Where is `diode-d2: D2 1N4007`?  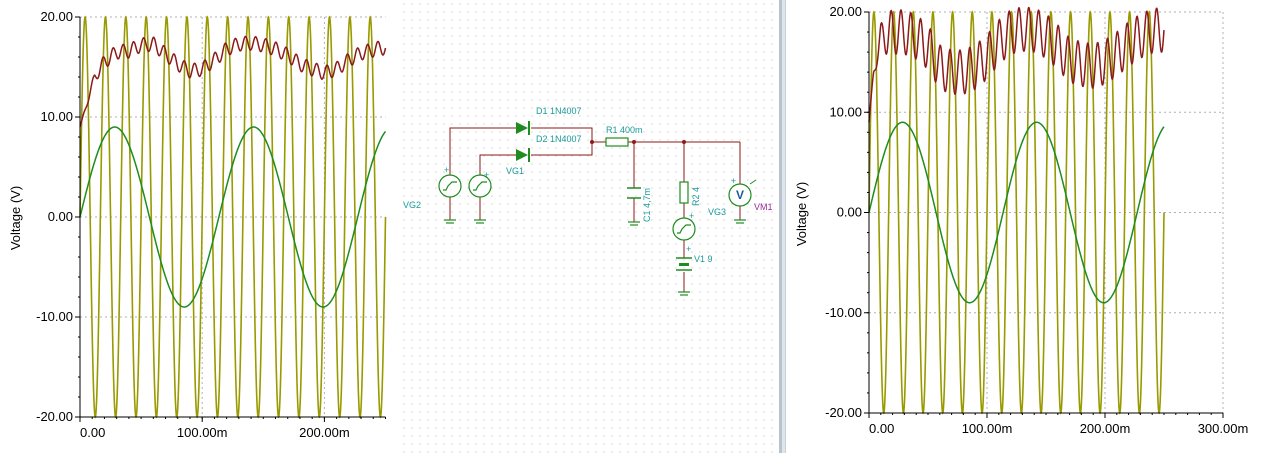 diode-d2: D2 1N4007 is located at coordinates (549, 148).